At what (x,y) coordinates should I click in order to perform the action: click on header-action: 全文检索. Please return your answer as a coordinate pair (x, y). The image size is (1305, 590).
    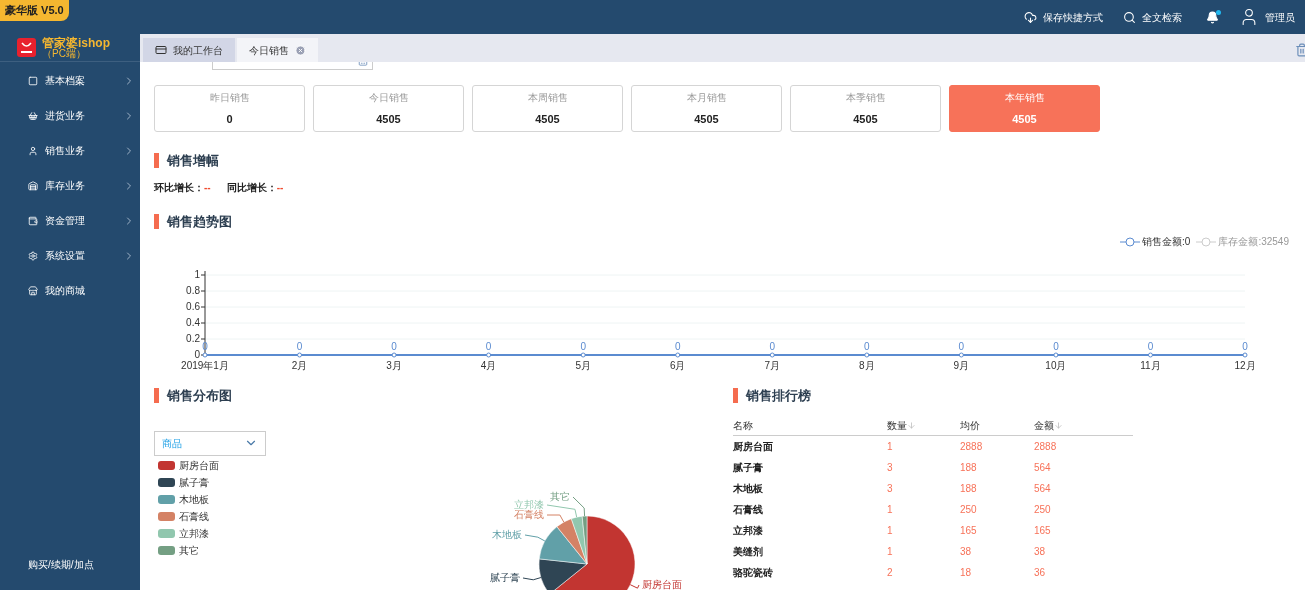
    Looking at the image, I should click on (1152, 17).